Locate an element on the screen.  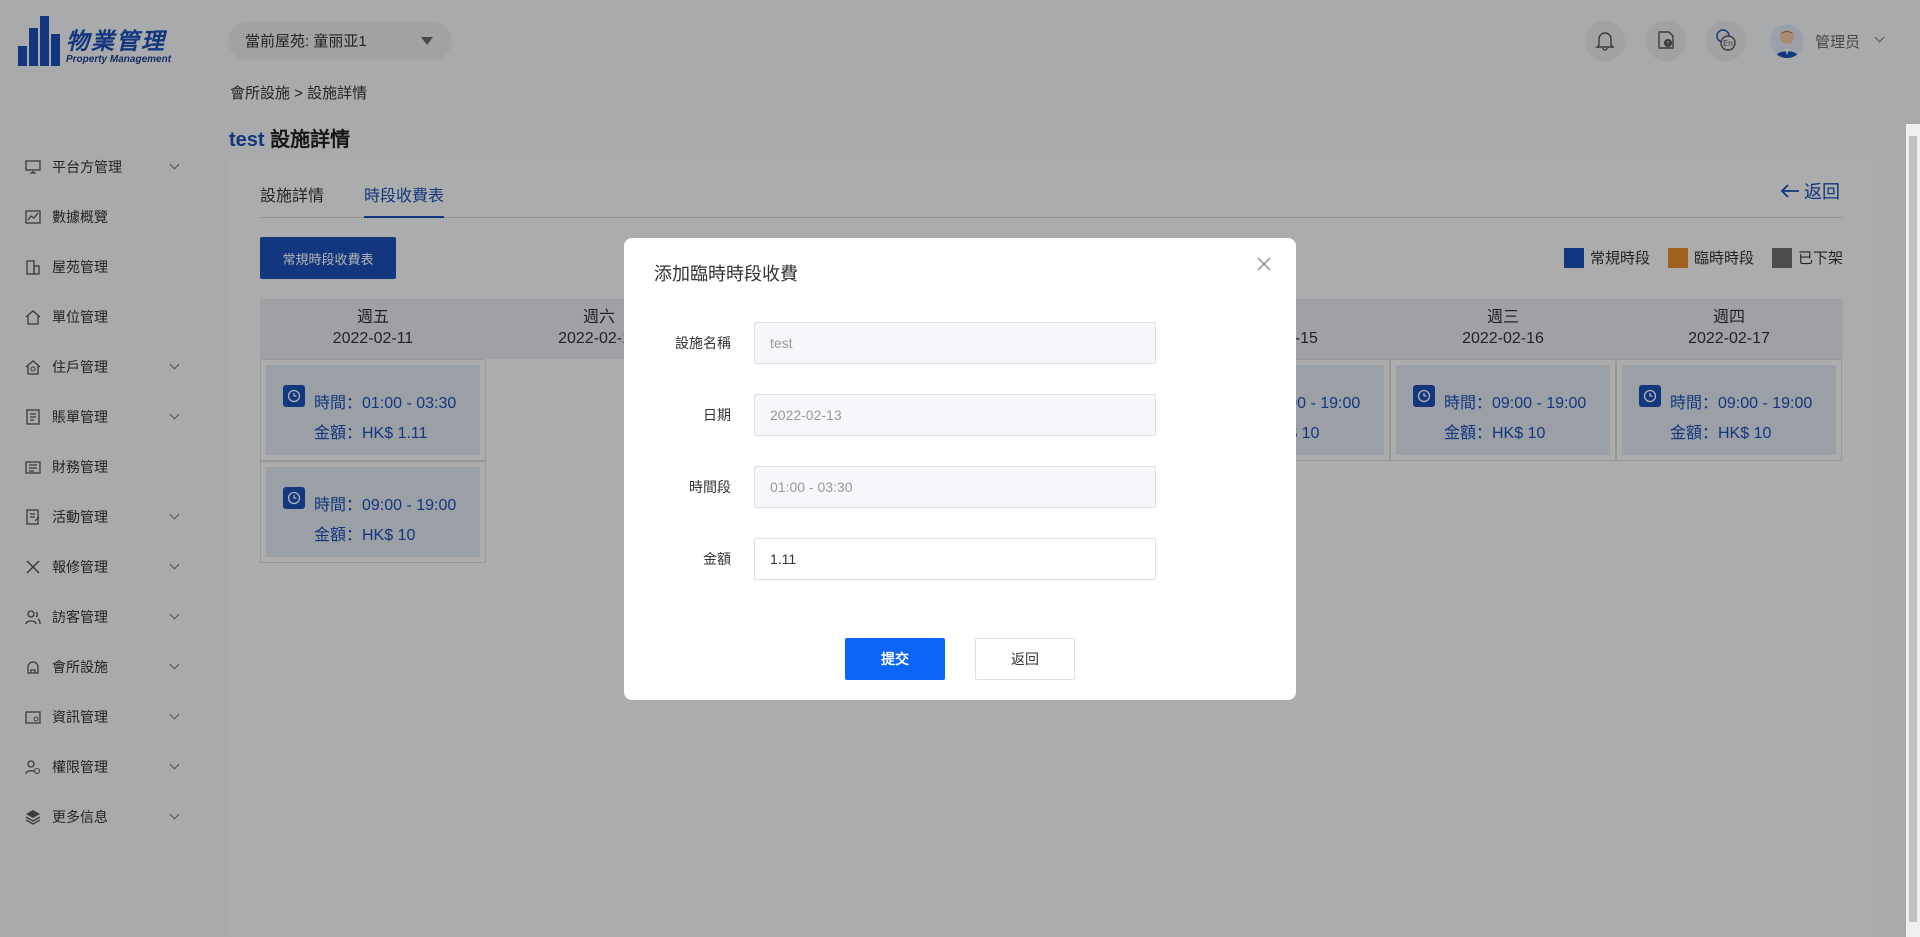
form-row-facility: 設施名稱 is located at coordinates (960, 343).